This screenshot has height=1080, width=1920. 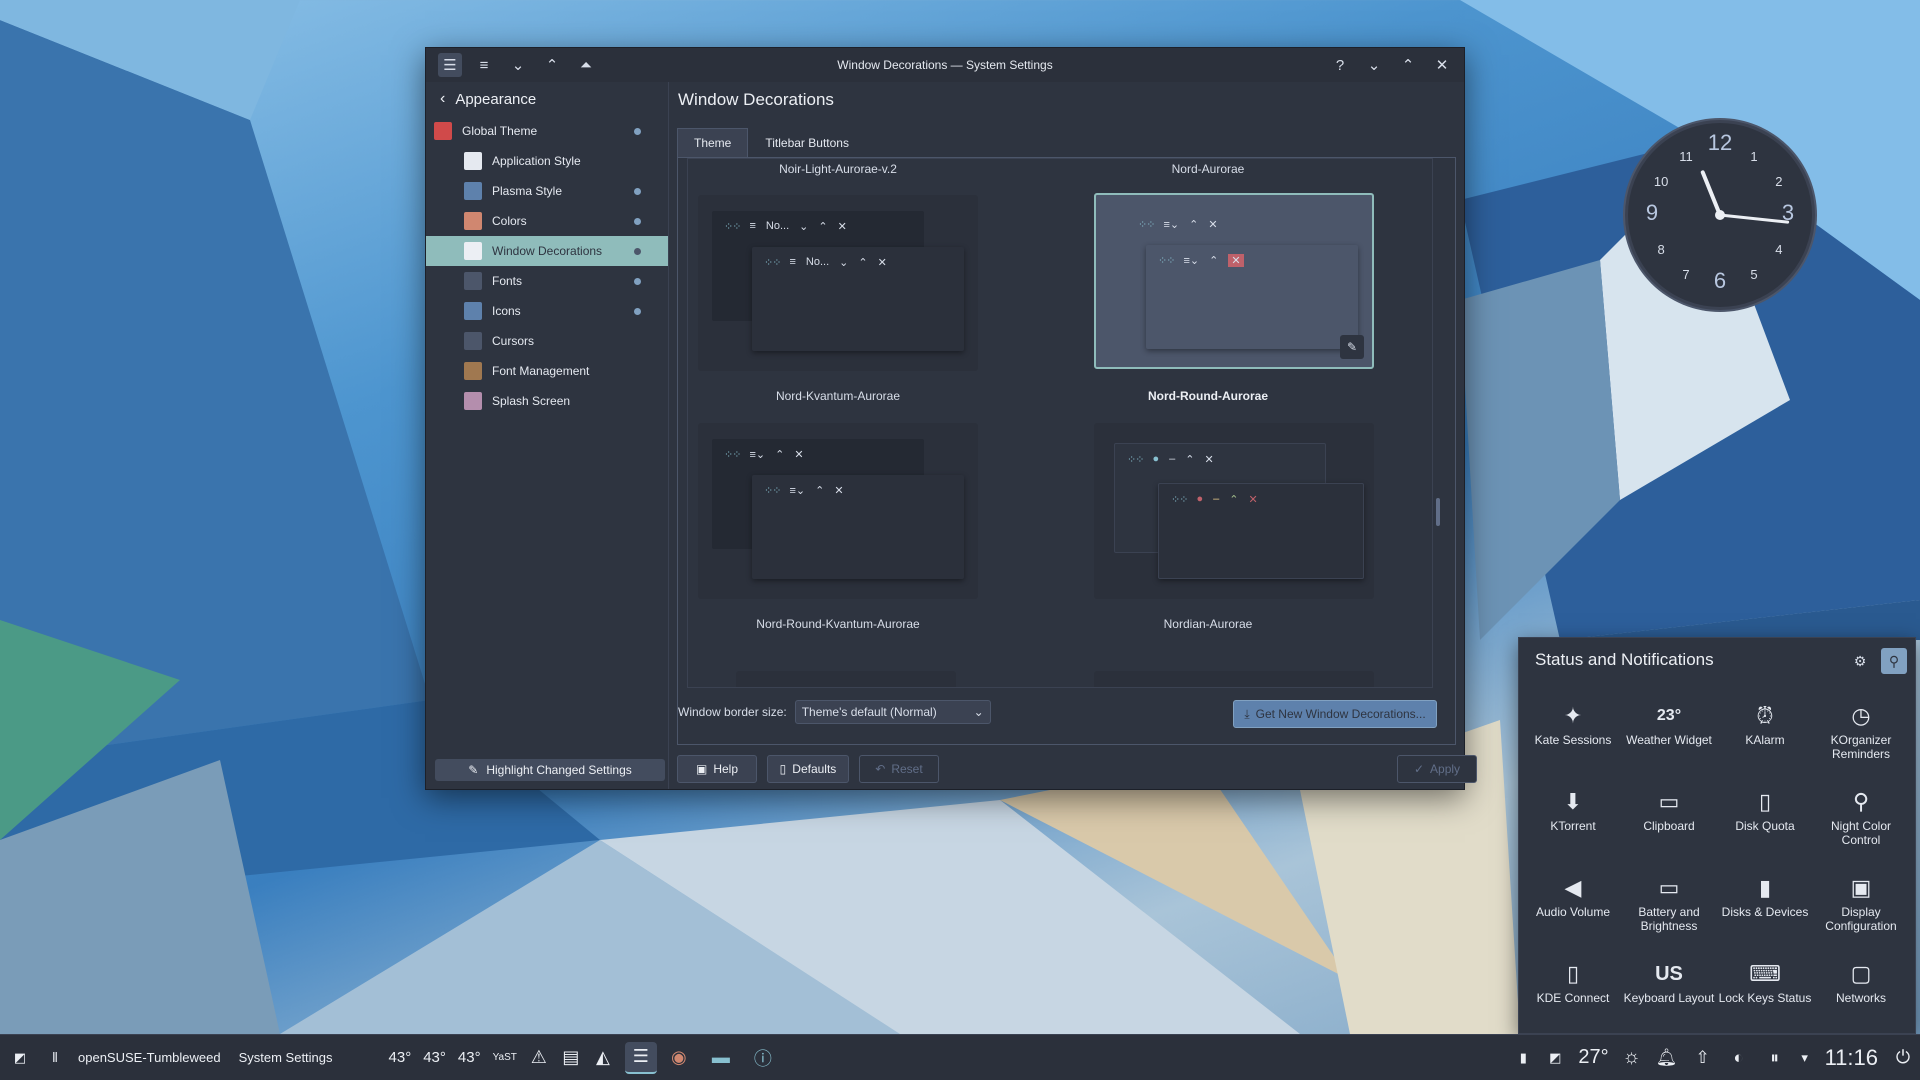 I want to click on kde-connect-tray-icon: ◐, so click(x=1739, y=1057).